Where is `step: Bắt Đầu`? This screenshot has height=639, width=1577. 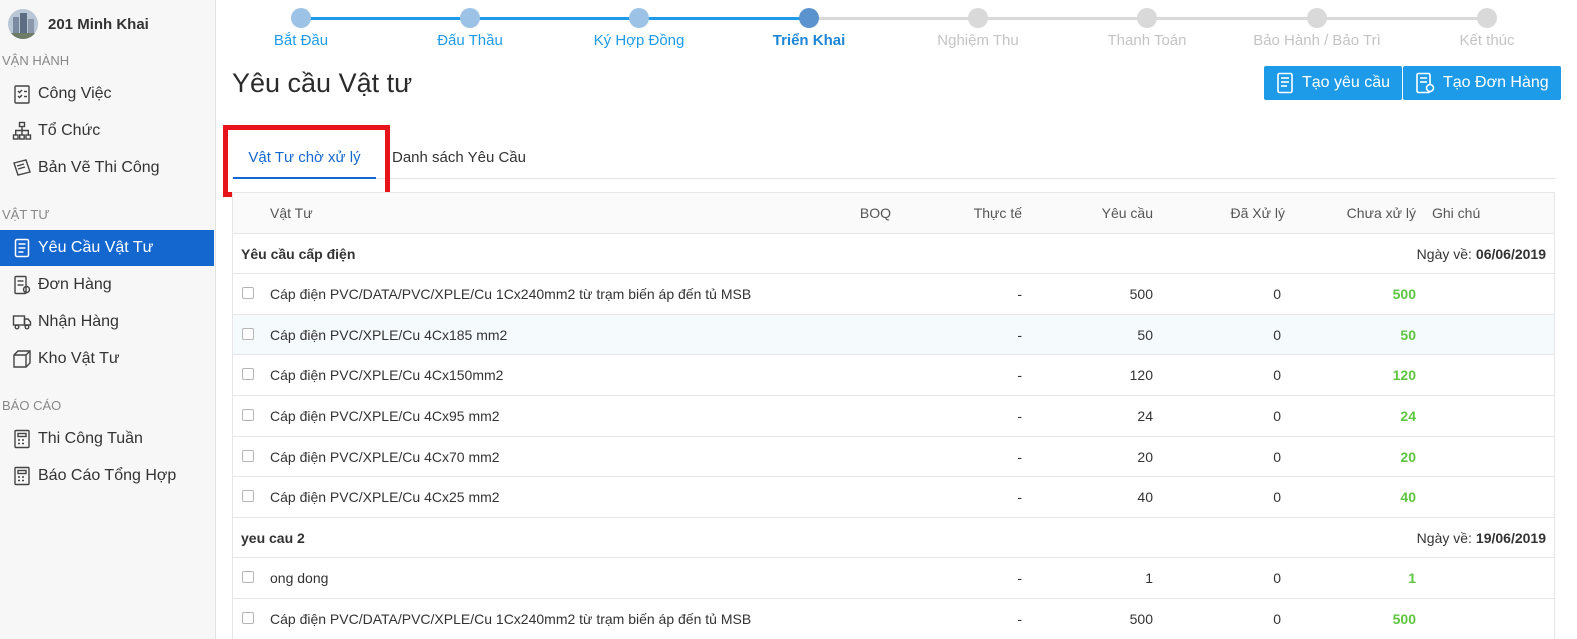
step: Bắt Đầu is located at coordinates (301, 28).